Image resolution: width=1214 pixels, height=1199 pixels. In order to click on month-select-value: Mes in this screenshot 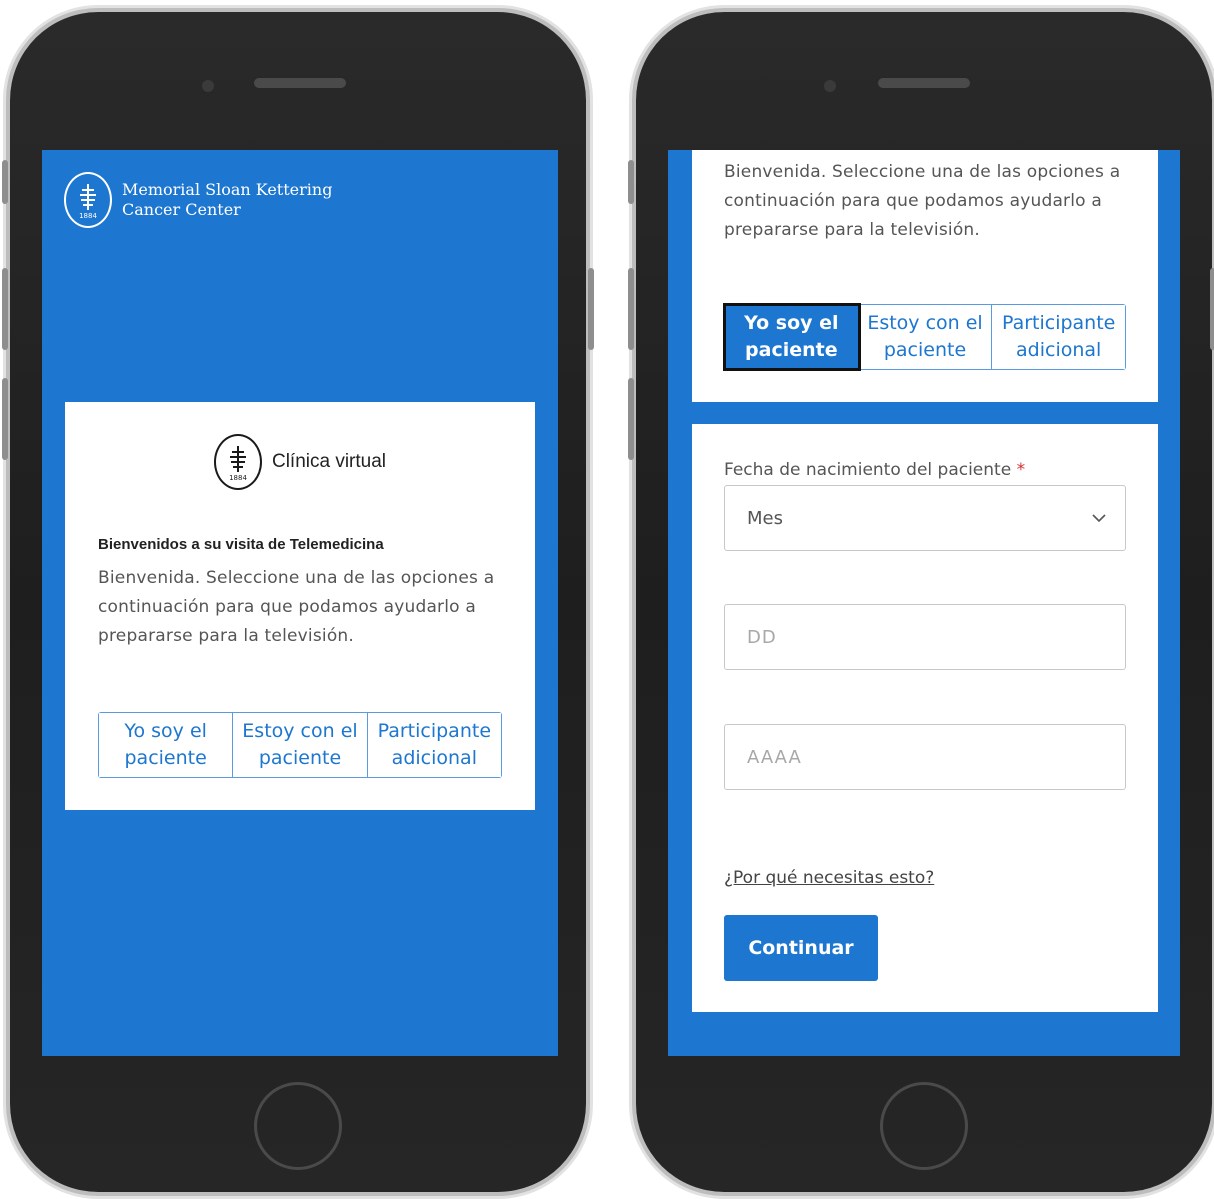, I will do `click(765, 518)`.